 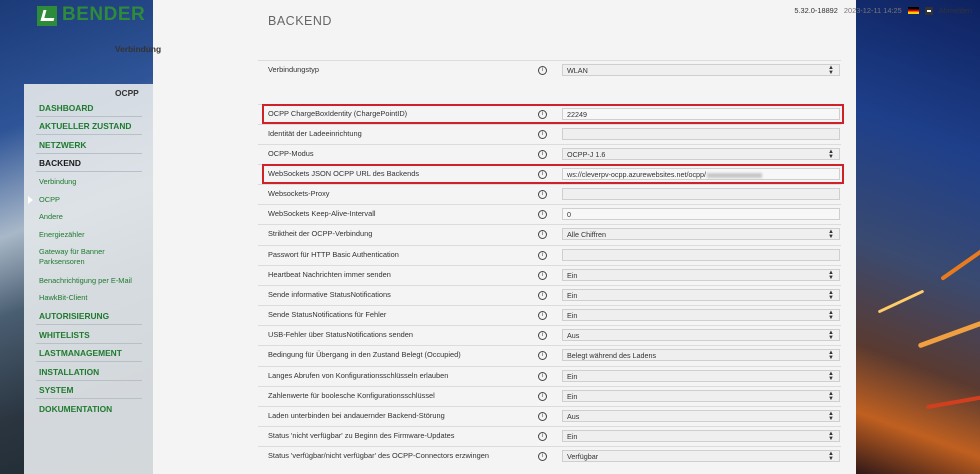 What do you see at coordinates (329, 294) in the screenshot?
I see `setting-label-sende-informative-statusnotifications: Sende informative StatusNotifications` at bounding box center [329, 294].